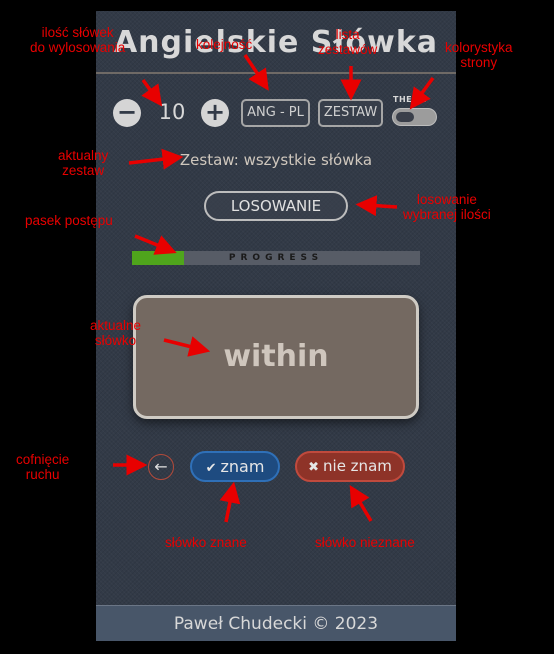 The image size is (554, 654). I want to click on arrow-known, so click(230, 502).